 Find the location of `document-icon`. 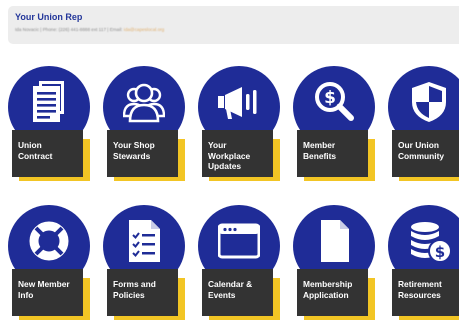

document-icon is located at coordinates (48, 101).